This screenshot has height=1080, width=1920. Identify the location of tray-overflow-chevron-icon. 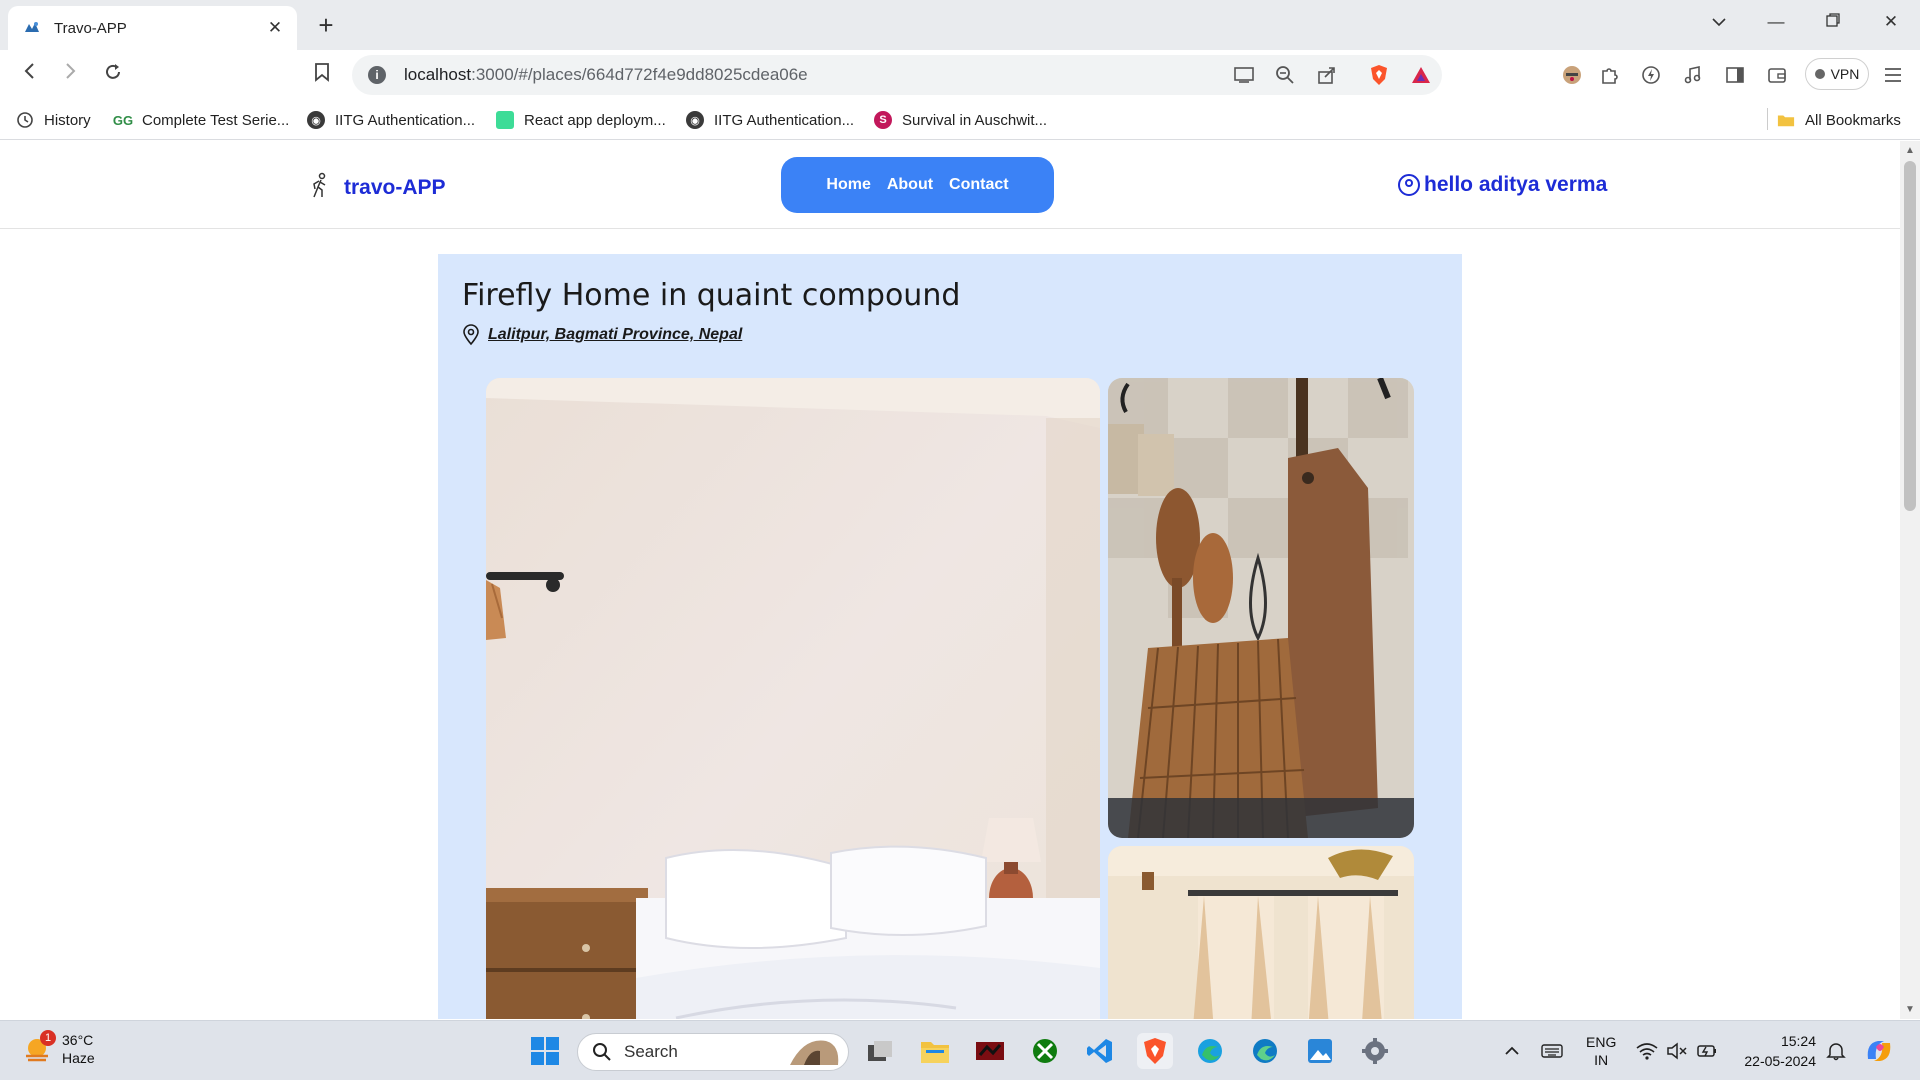
(1512, 1050).